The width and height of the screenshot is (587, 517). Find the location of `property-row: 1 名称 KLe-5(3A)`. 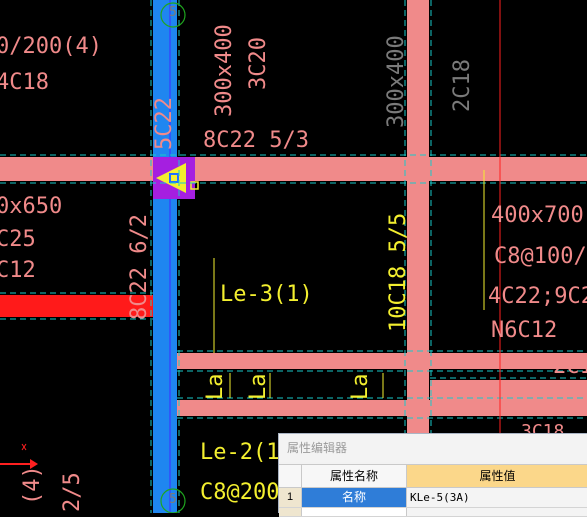

property-row: 1 名称 KLe-5(3A) is located at coordinates (433, 498).